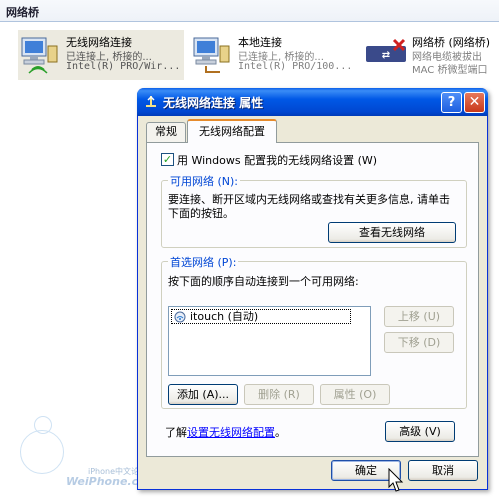  I want to click on learn-suffix: 。, so click(280, 432).